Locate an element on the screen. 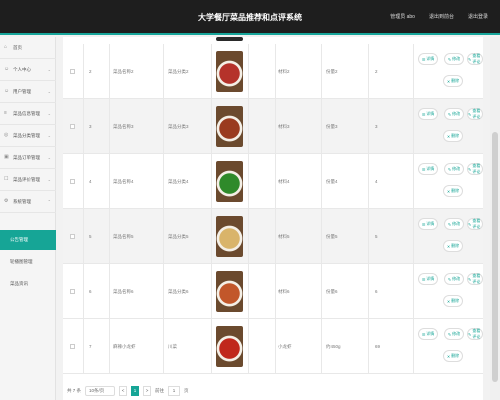 The width and height of the screenshot is (500, 400). cell-num: 2 is located at coordinates (90, 71).